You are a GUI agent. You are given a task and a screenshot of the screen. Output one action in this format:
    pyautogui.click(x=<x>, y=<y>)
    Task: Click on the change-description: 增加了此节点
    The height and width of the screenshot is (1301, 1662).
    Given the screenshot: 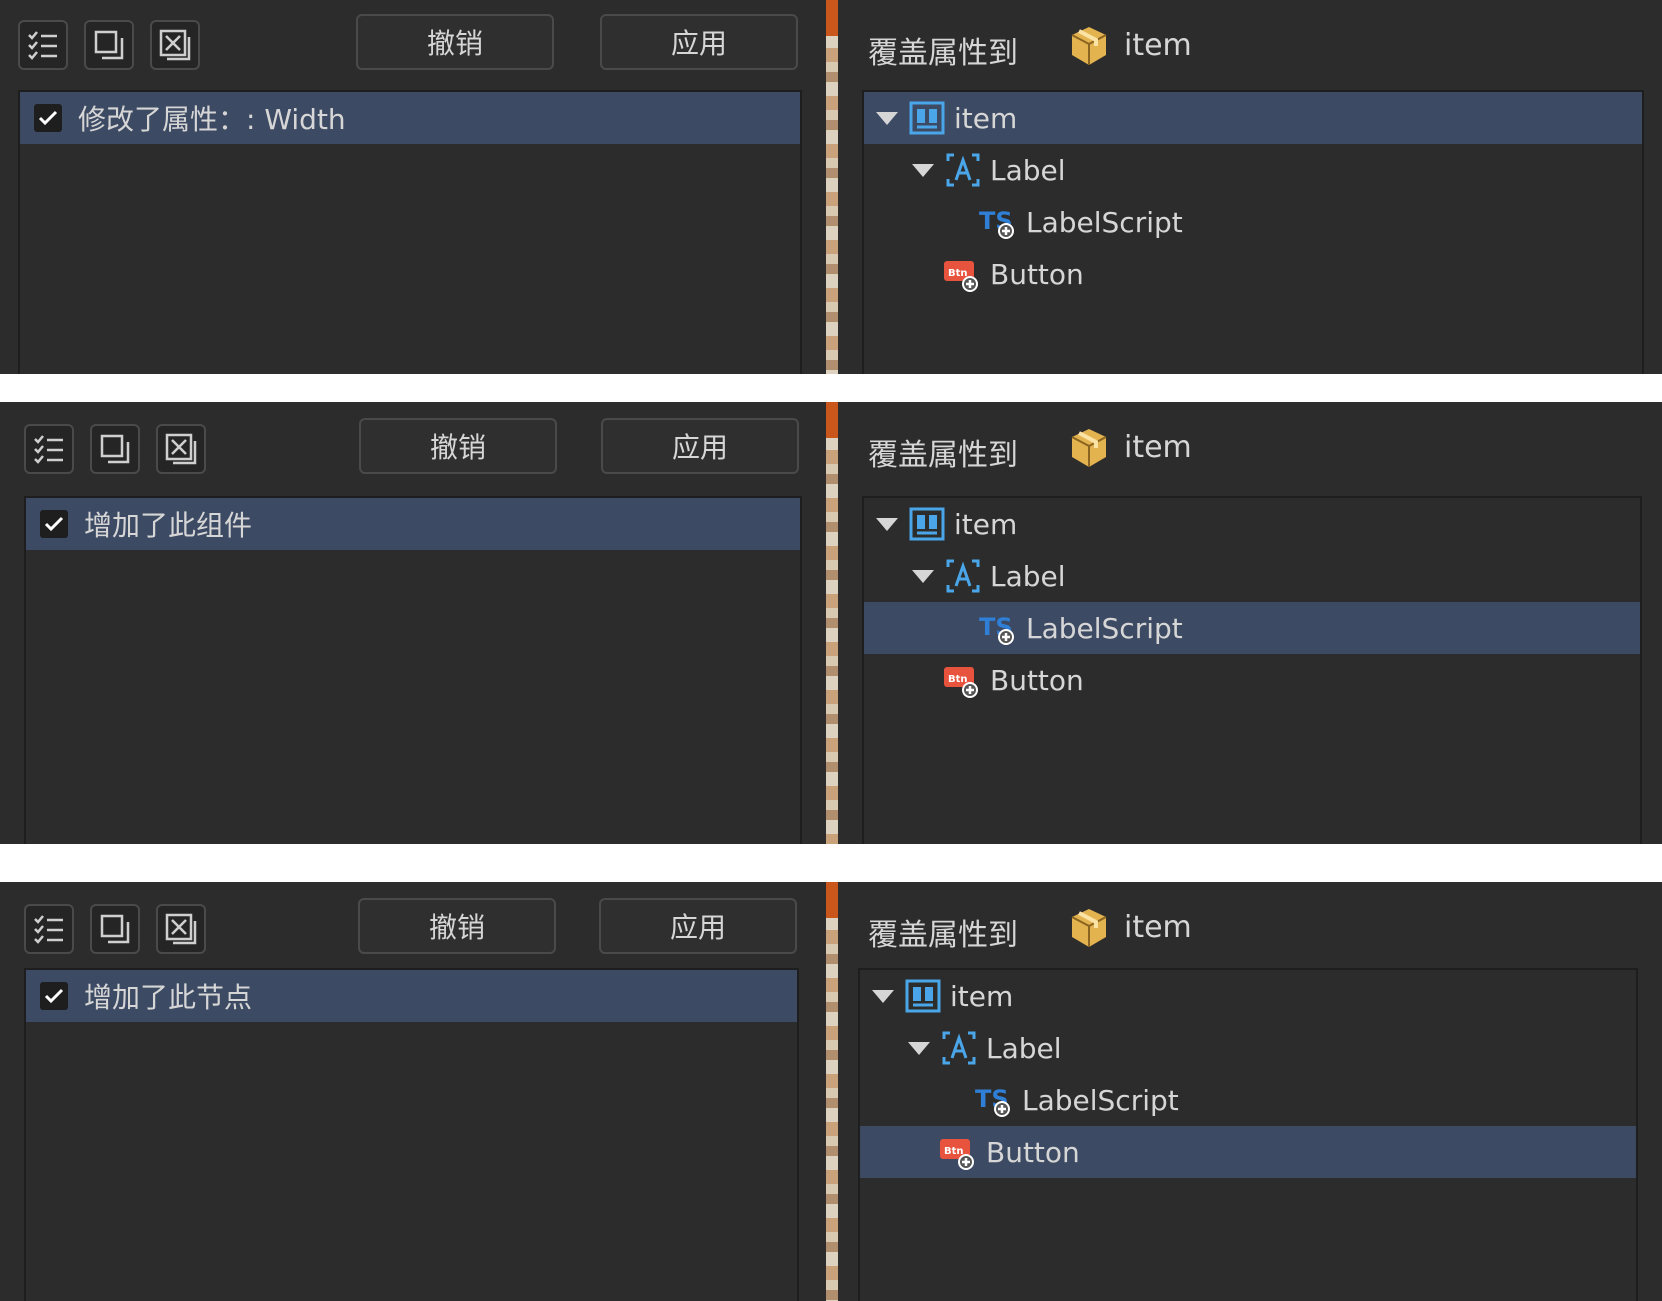 What is the action you would take?
    pyautogui.click(x=168, y=997)
    